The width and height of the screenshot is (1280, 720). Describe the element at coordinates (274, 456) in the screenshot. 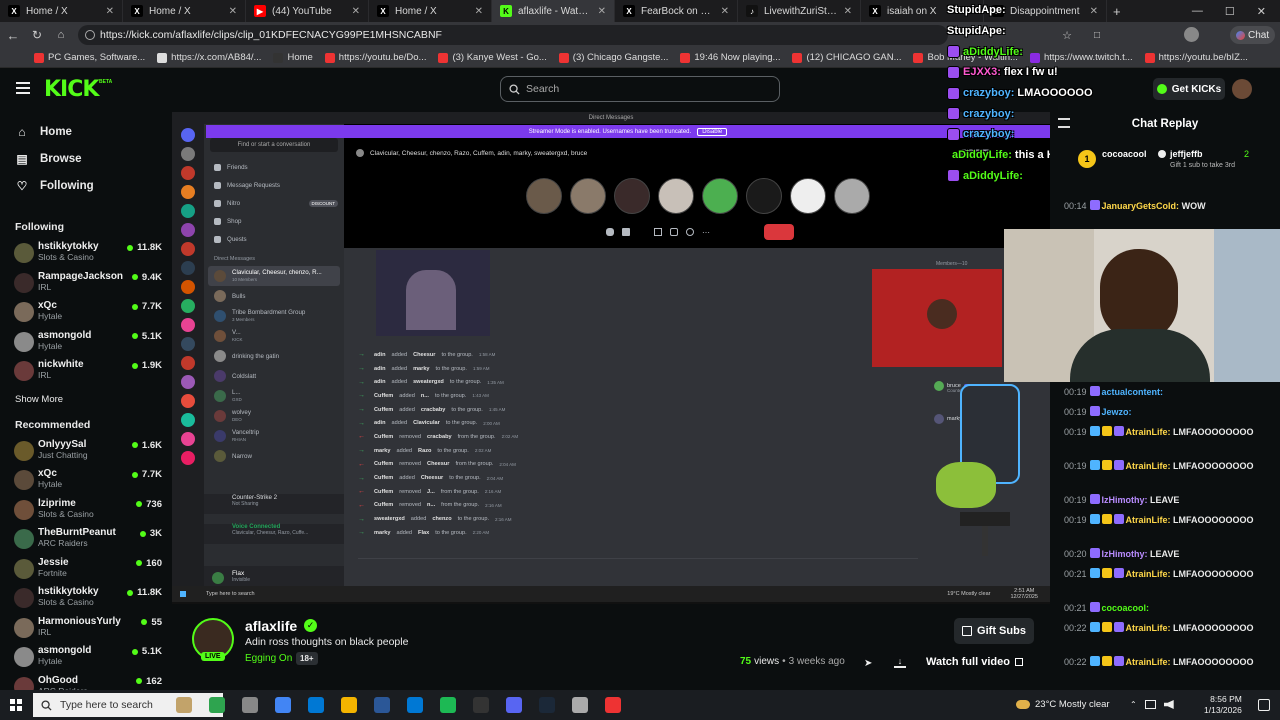

I see `dm-conversation: Narrow` at that location.